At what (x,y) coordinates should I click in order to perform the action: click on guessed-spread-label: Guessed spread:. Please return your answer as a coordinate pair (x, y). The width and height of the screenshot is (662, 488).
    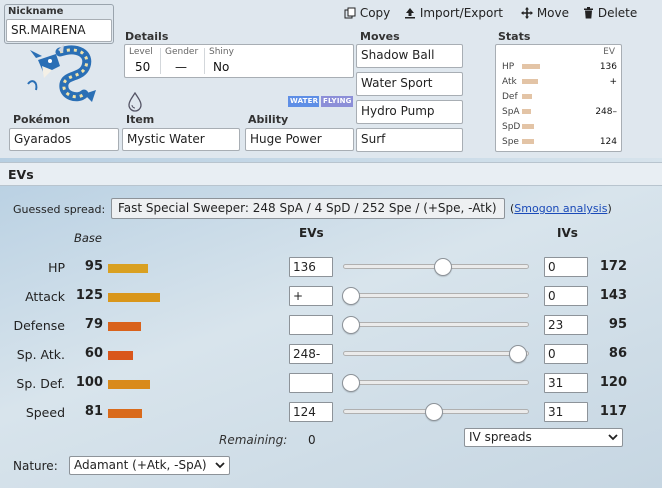
    Looking at the image, I should click on (59, 209).